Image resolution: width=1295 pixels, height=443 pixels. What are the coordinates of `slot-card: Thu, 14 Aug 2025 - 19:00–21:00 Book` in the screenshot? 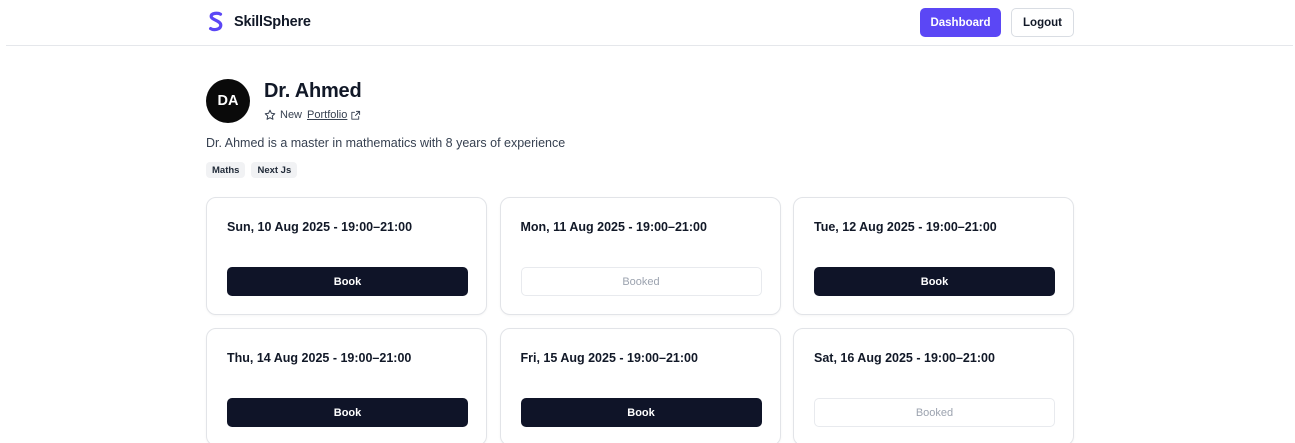 It's located at (346, 385).